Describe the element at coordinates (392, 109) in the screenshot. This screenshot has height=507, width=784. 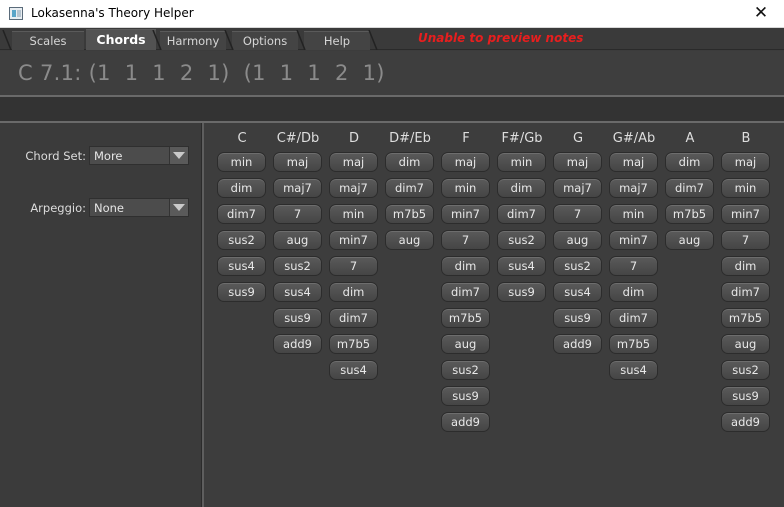
I see `status-band` at that location.